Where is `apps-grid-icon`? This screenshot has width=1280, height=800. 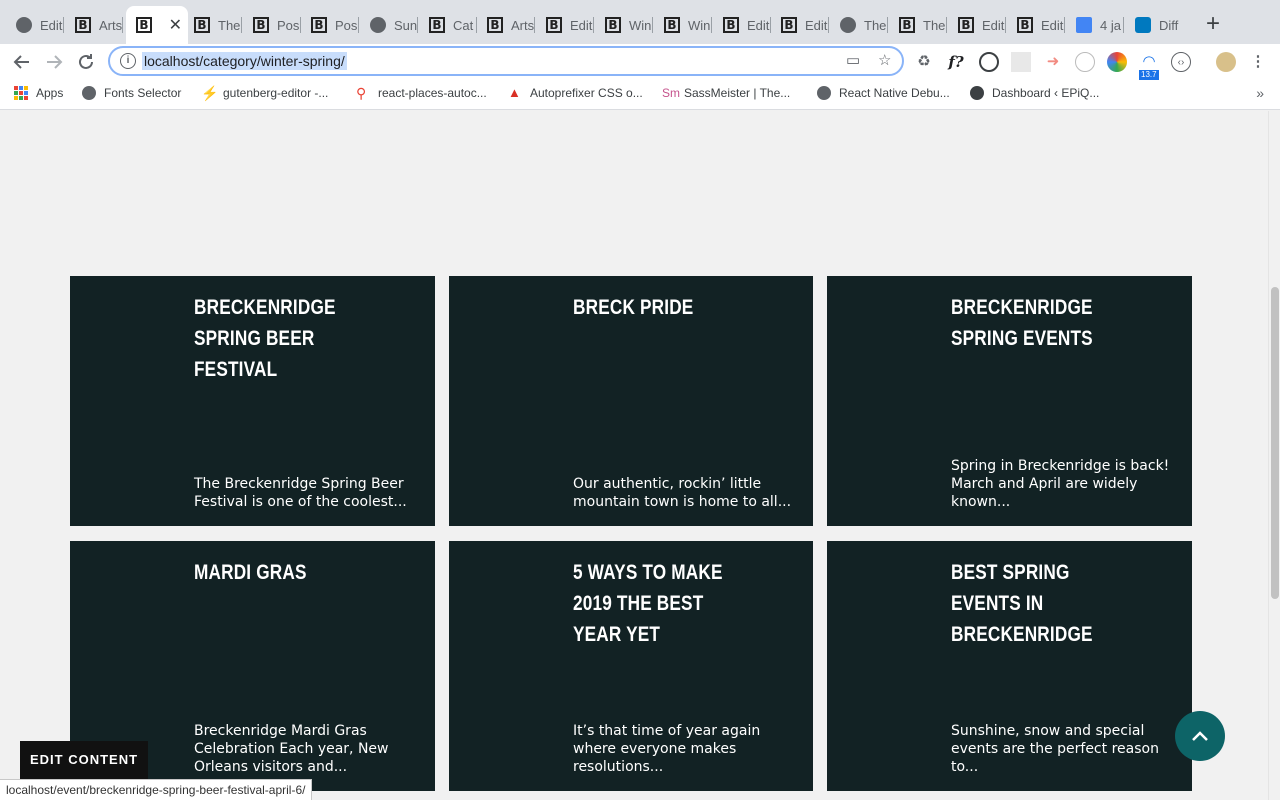 apps-grid-icon is located at coordinates (21, 93).